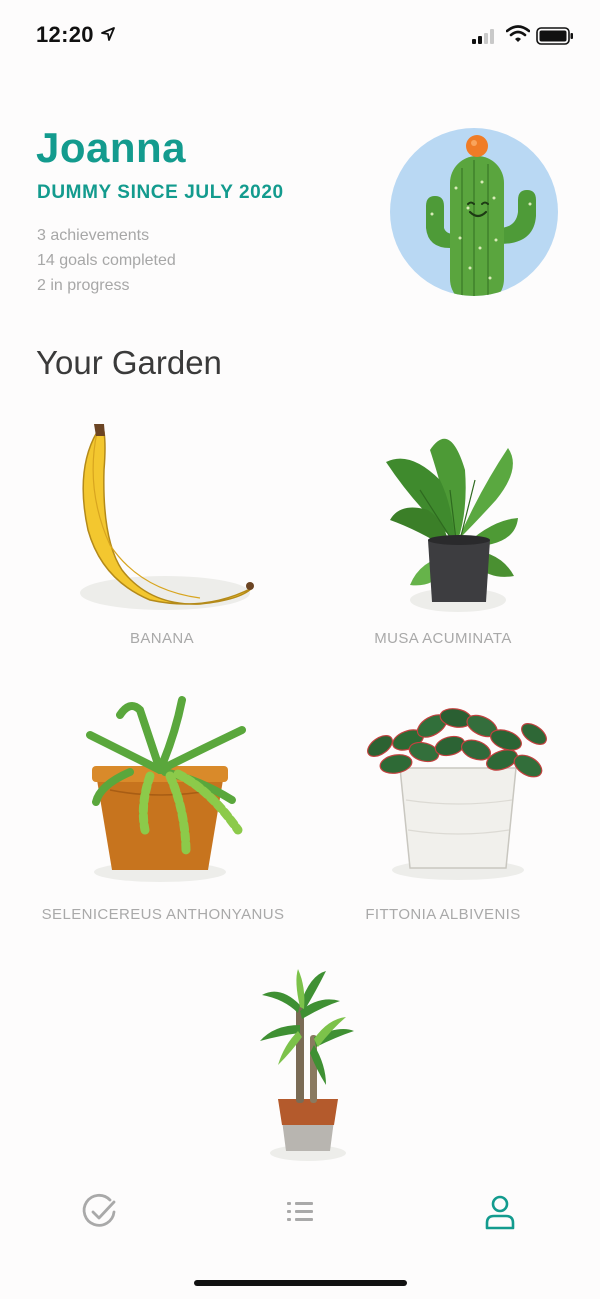 The height and width of the screenshot is (1299, 600). What do you see at coordinates (166, 789) in the screenshot?
I see `selenicereus-illustration` at bounding box center [166, 789].